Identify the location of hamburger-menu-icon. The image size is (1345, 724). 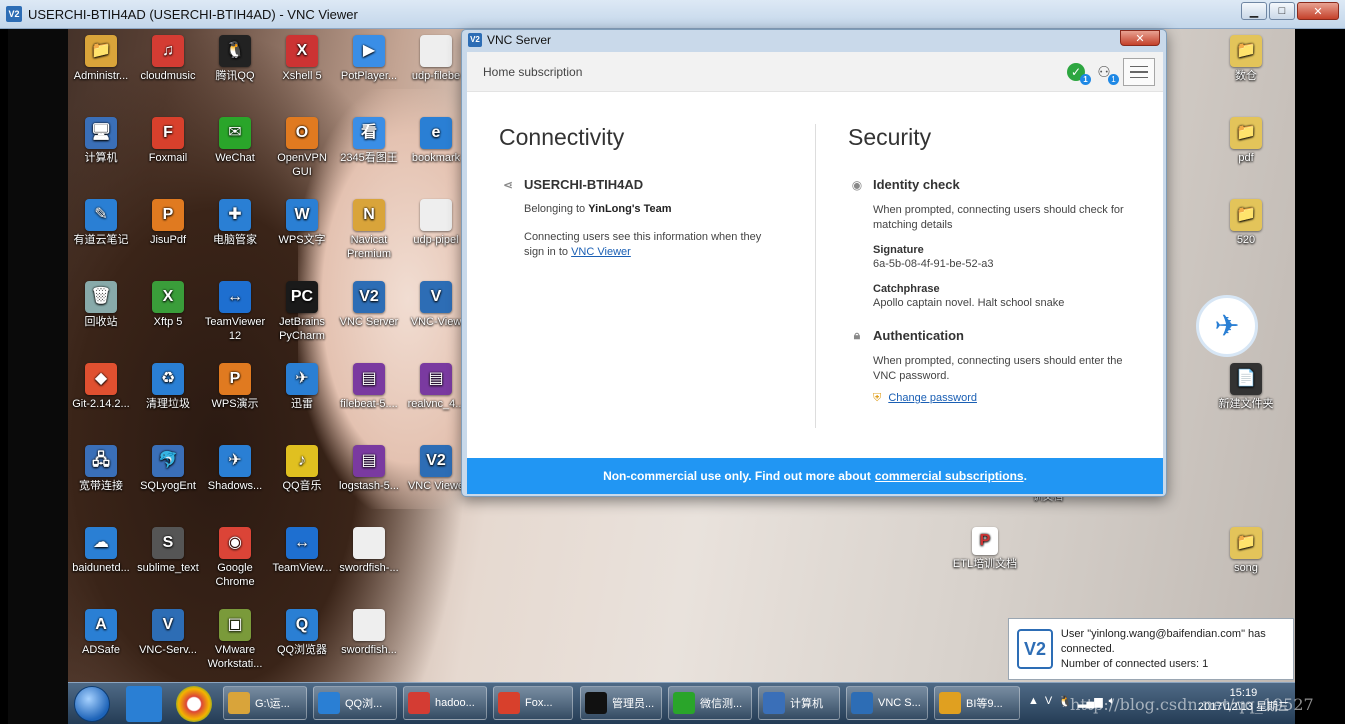
(1139, 72).